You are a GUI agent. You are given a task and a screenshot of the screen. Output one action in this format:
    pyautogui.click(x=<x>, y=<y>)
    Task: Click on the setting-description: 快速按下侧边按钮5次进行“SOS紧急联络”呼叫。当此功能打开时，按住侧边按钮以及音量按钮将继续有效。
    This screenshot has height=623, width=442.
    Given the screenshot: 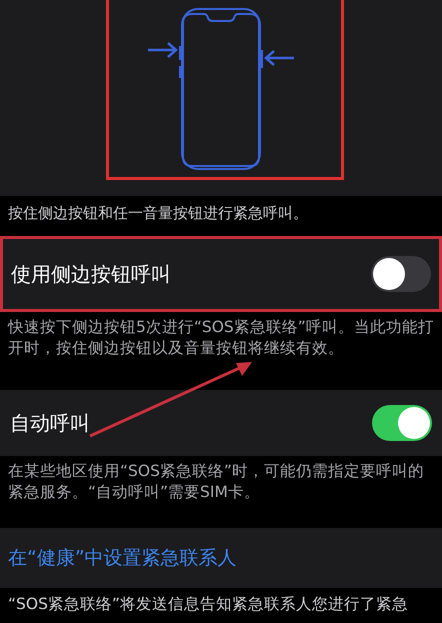 What is the action you would take?
    pyautogui.click(x=220, y=338)
    